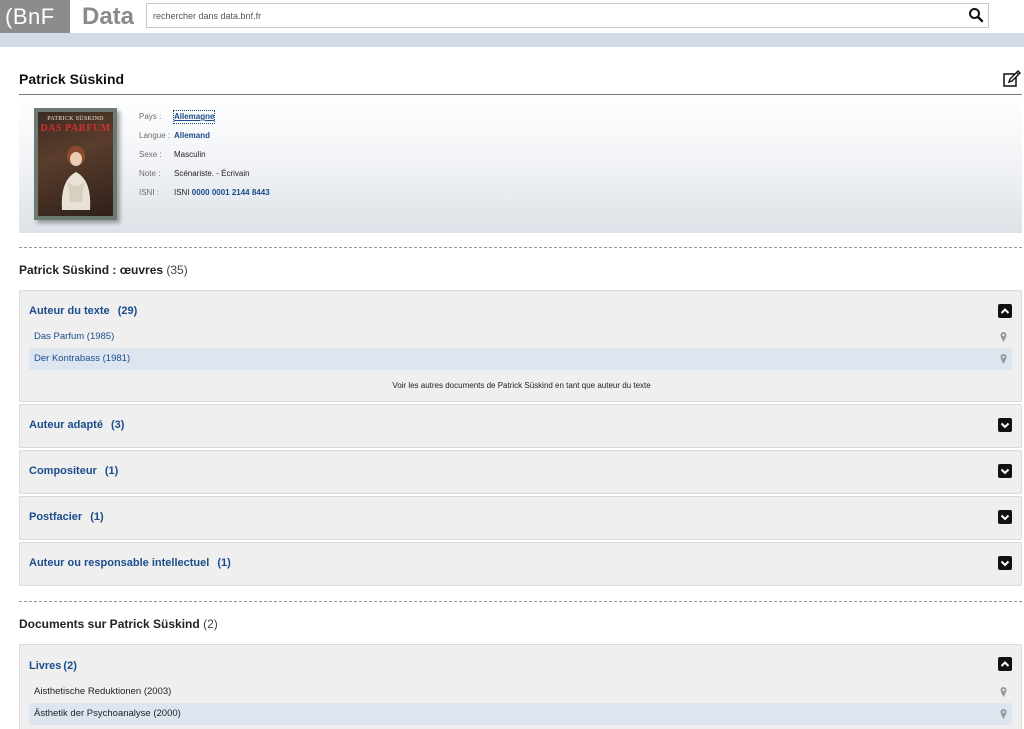 The height and width of the screenshot is (729, 1024). I want to click on group-label: Postfacier, so click(56, 517).